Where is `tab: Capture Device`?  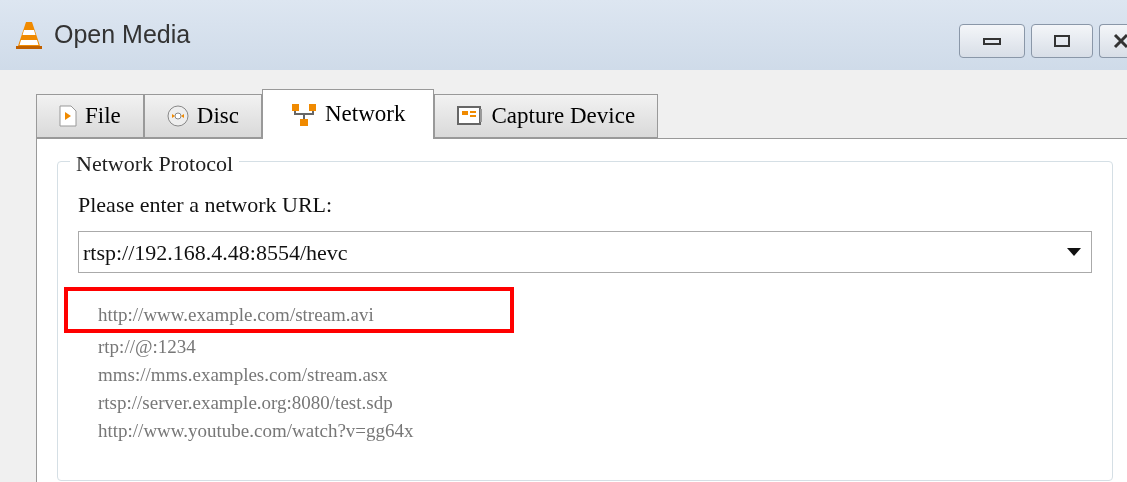
tab: Capture Device is located at coordinates (546, 116).